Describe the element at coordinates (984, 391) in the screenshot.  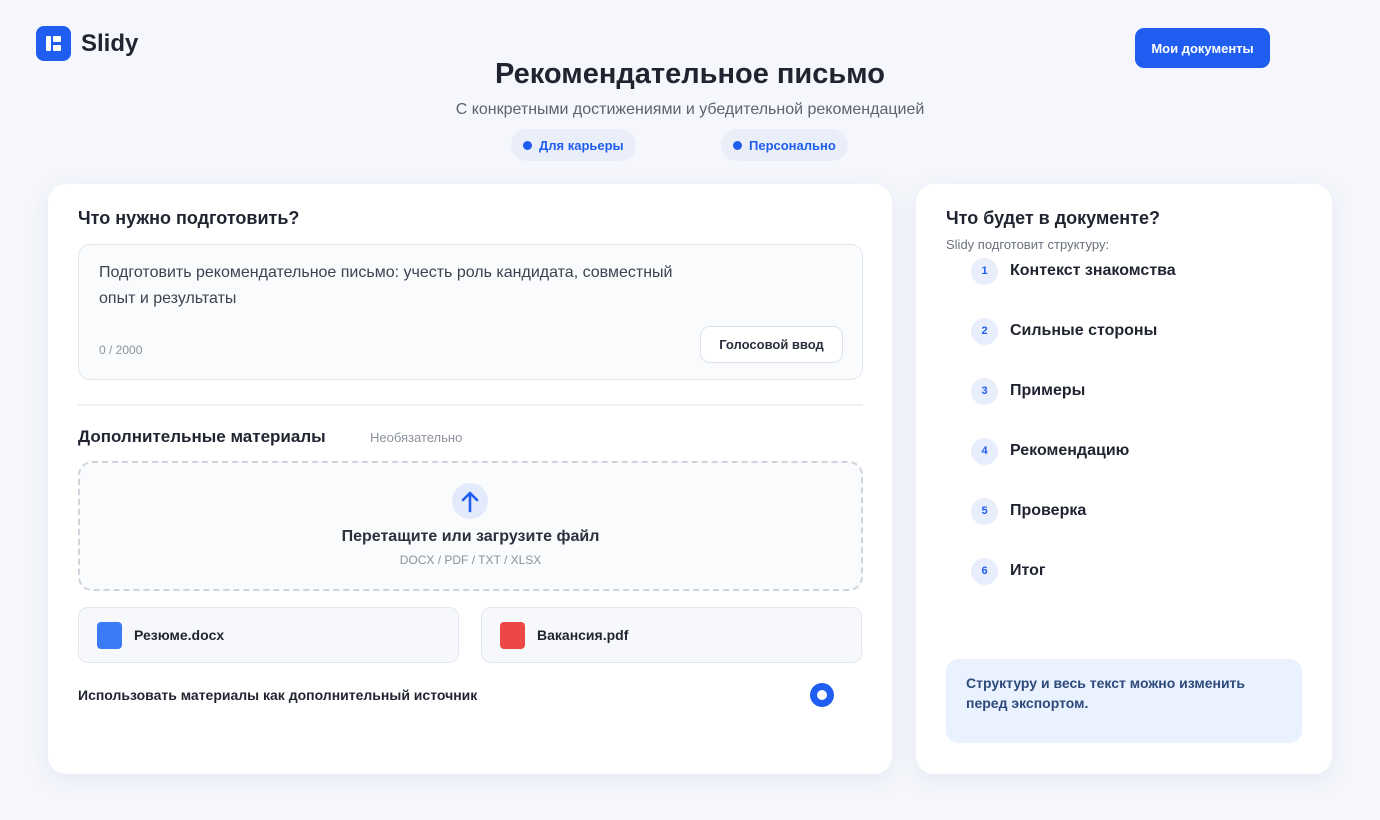
I see `step-number: 3` at that location.